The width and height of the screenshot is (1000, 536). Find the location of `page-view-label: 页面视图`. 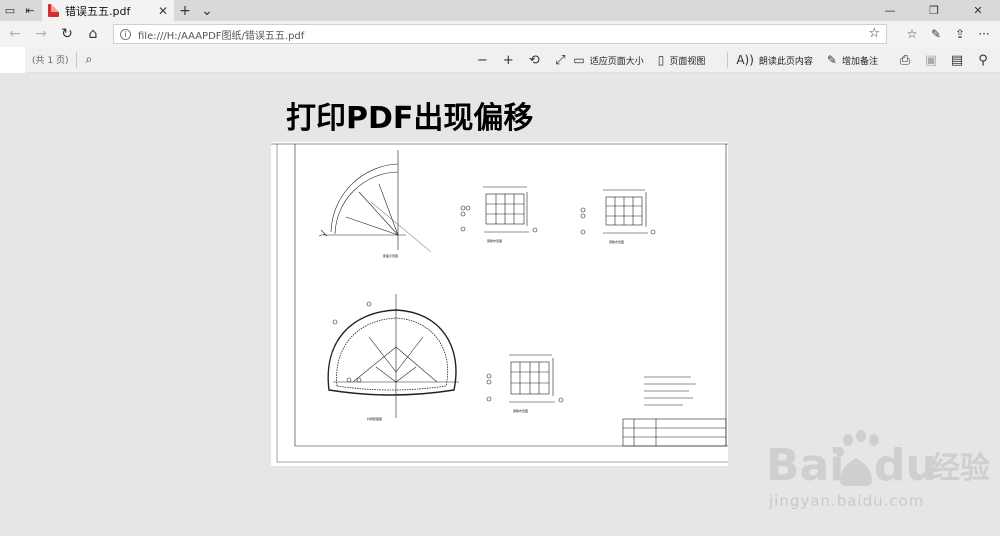

page-view-label: 页面视图 is located at coordinates (687, 61).